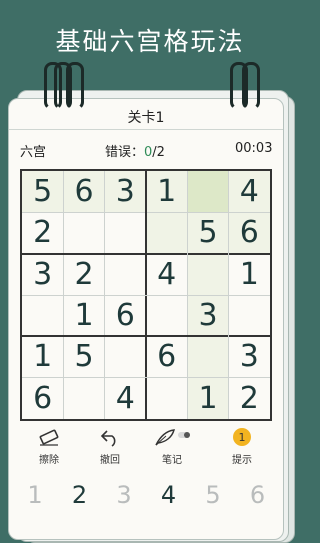  Describe the element at coordinates (254, 148) in the screenshot. I see `timer: 00:03` at that location.